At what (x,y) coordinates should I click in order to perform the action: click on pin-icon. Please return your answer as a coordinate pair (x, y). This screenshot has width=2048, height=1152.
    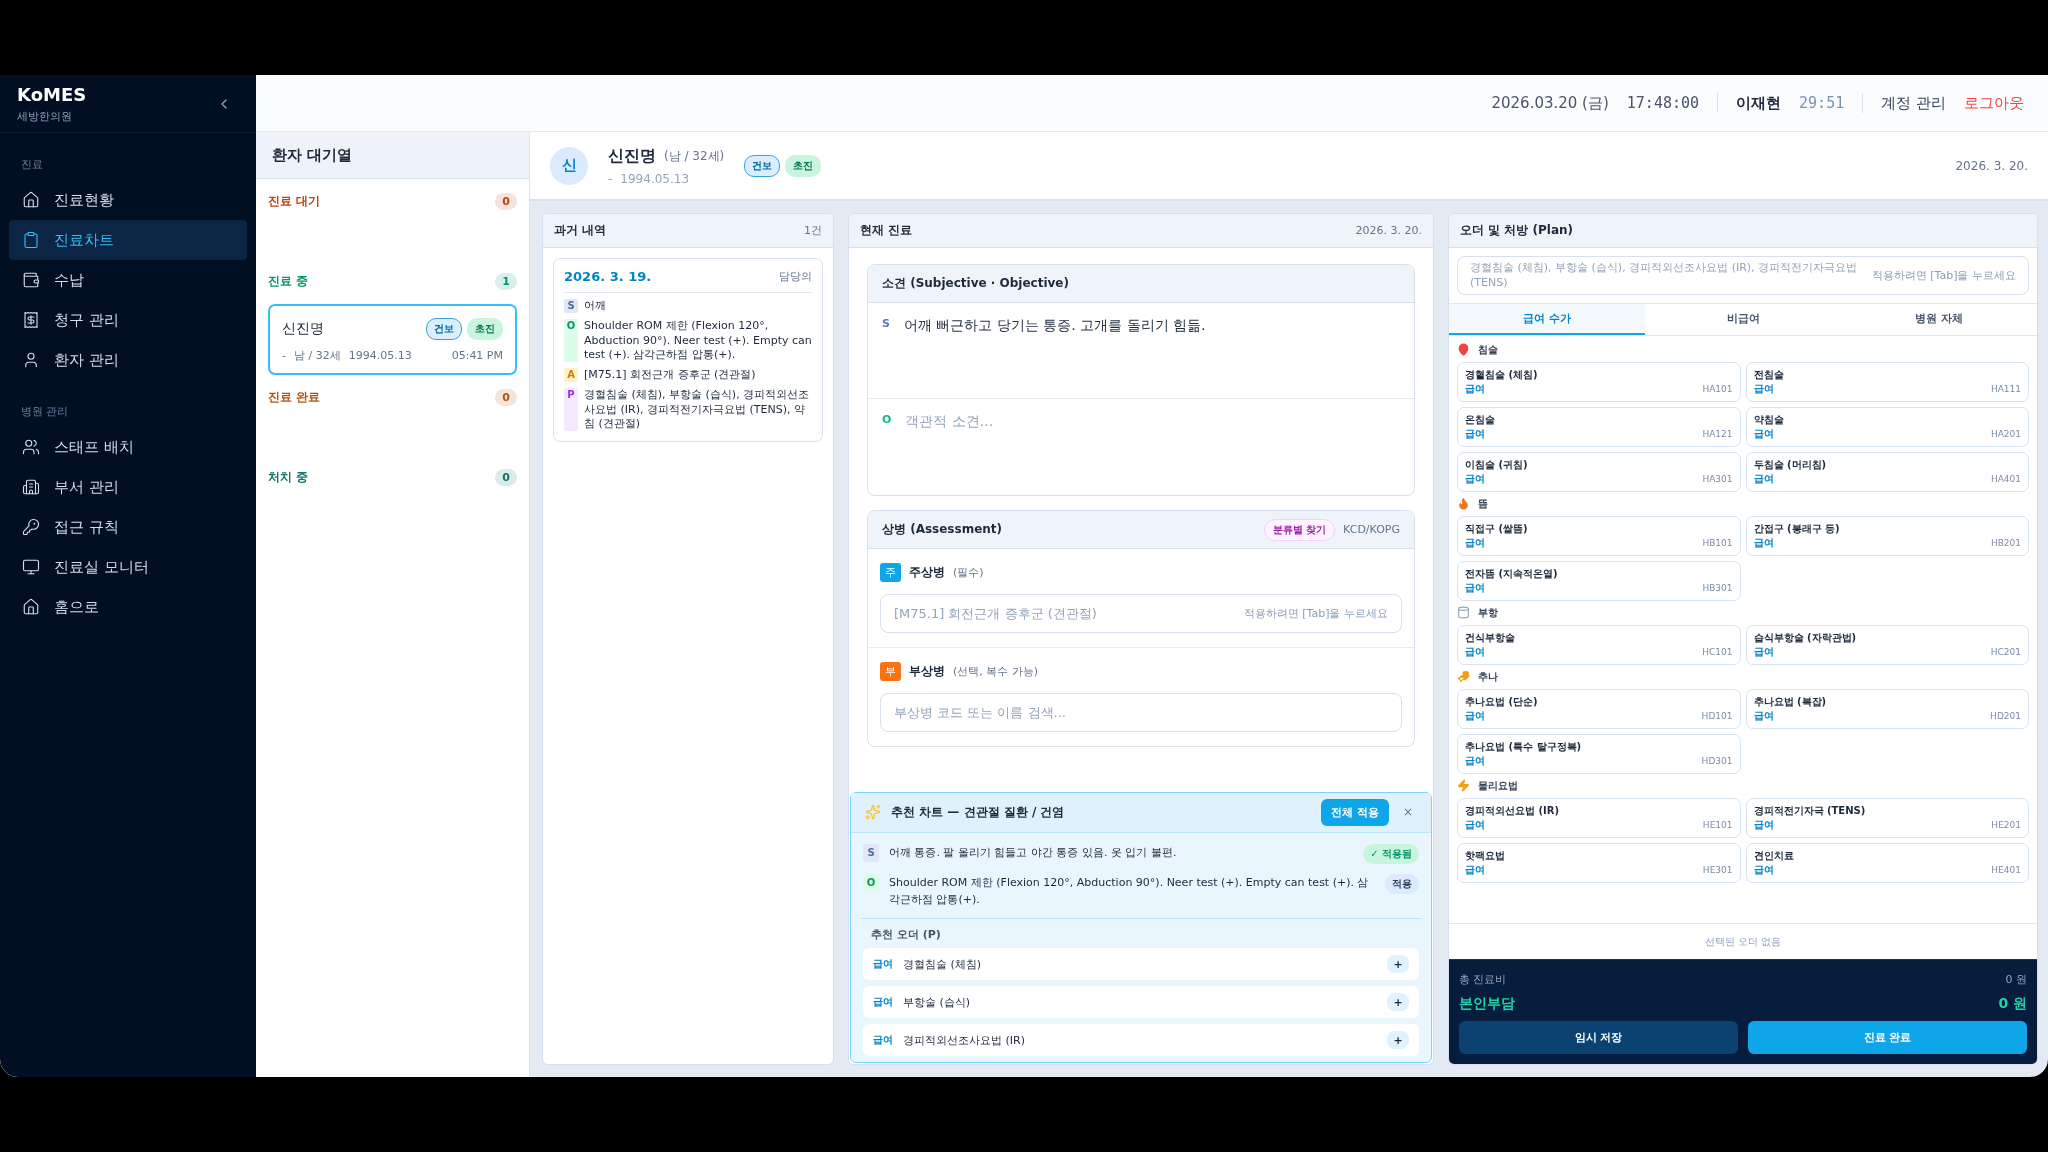
    Looking at the image, I should click on (1463, 350).